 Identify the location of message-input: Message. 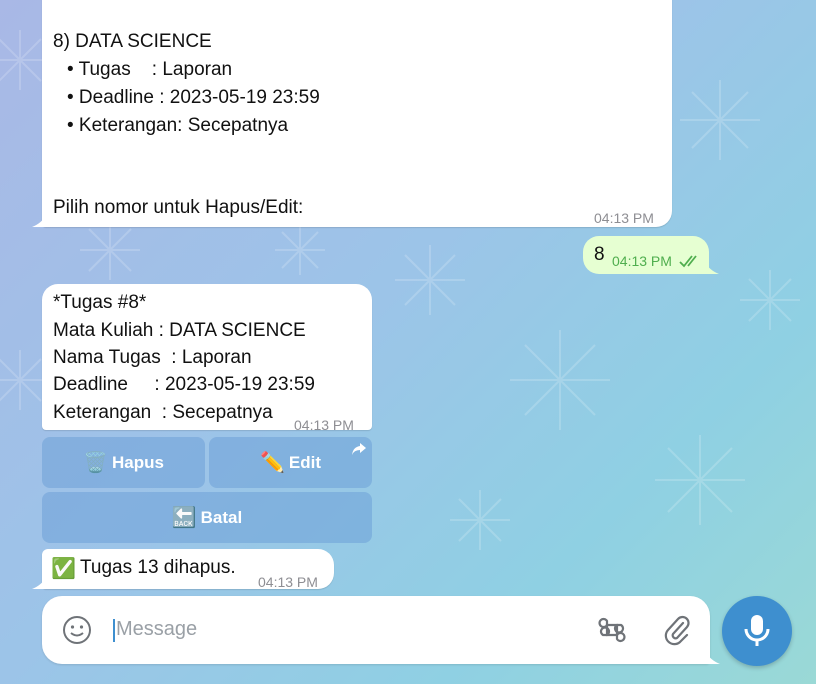
(342, 630).